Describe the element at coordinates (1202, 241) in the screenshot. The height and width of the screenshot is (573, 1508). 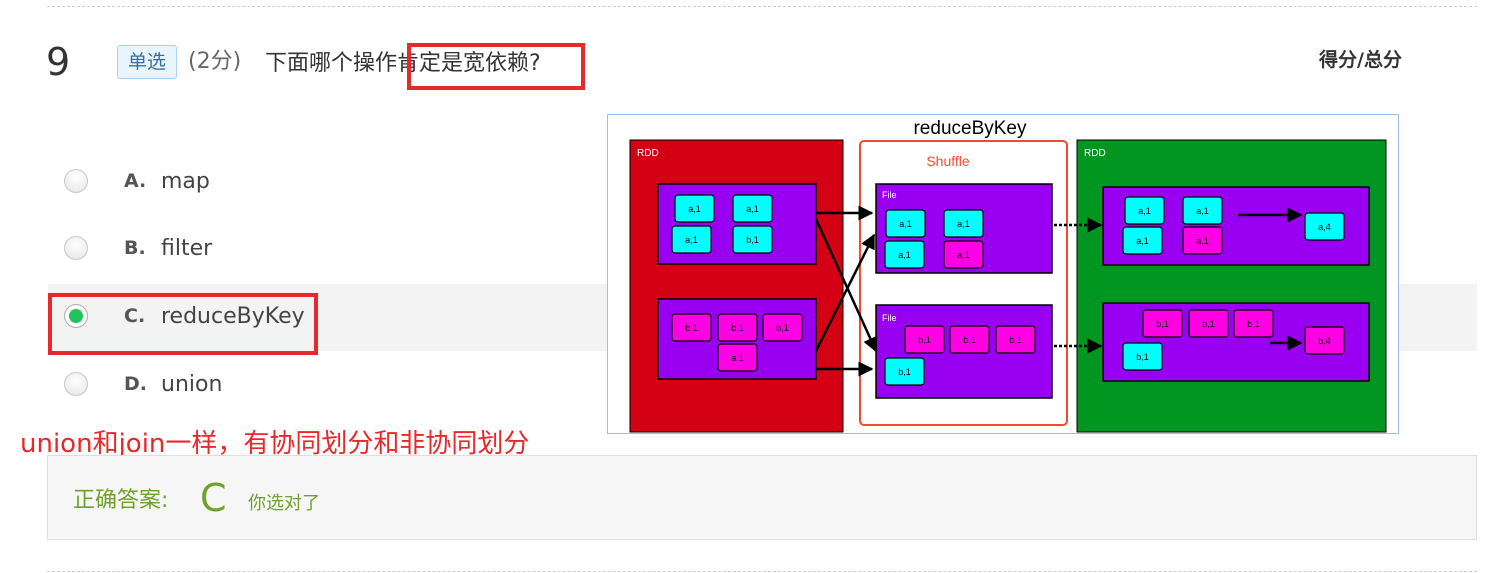
I see `right-top-cell-3-label: a,1` at that location.